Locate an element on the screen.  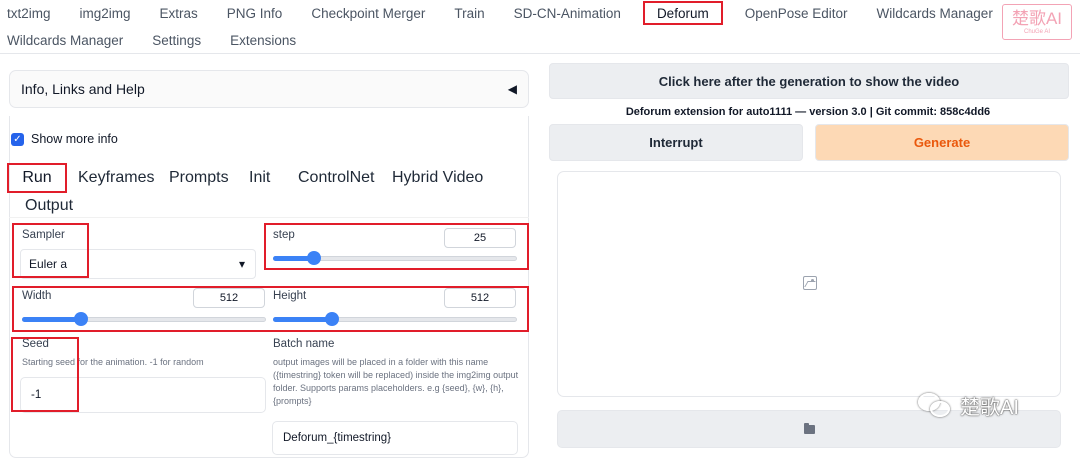
main-tabs-row-2: Wildcards Manager Settings Extensions is located at coordinates (151, 40).